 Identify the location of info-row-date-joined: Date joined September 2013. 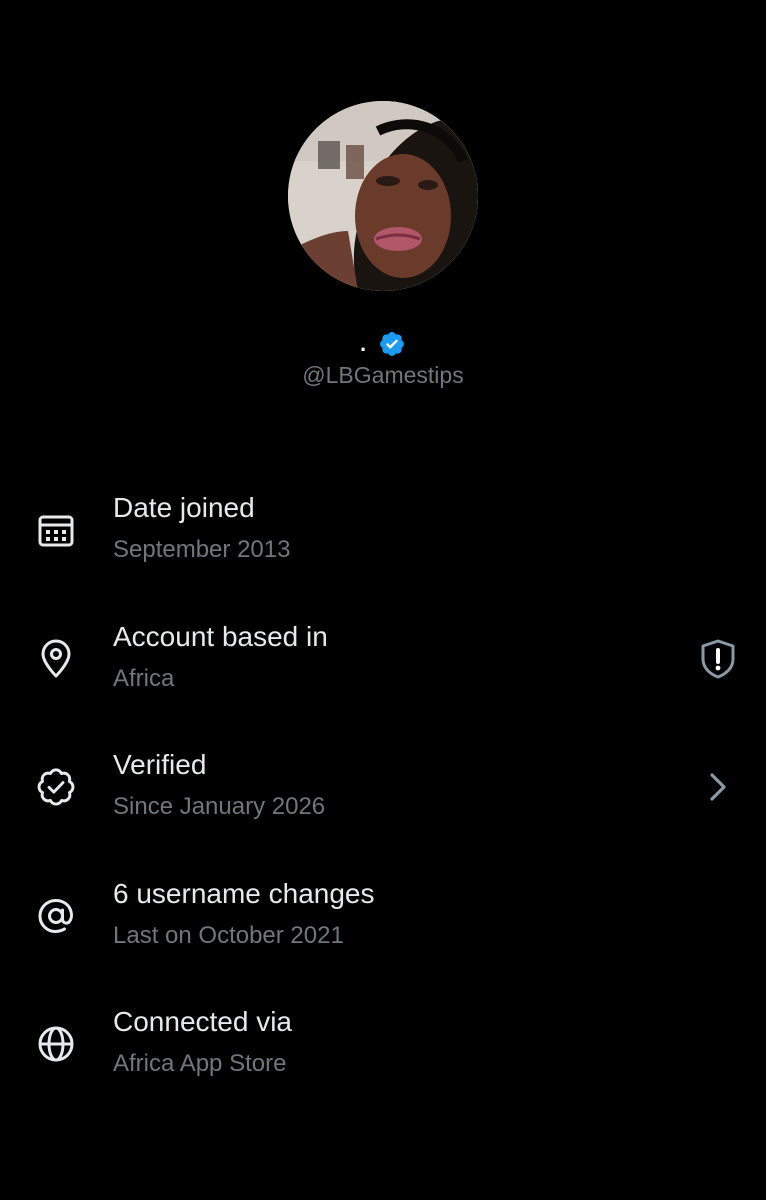
(383, 546).